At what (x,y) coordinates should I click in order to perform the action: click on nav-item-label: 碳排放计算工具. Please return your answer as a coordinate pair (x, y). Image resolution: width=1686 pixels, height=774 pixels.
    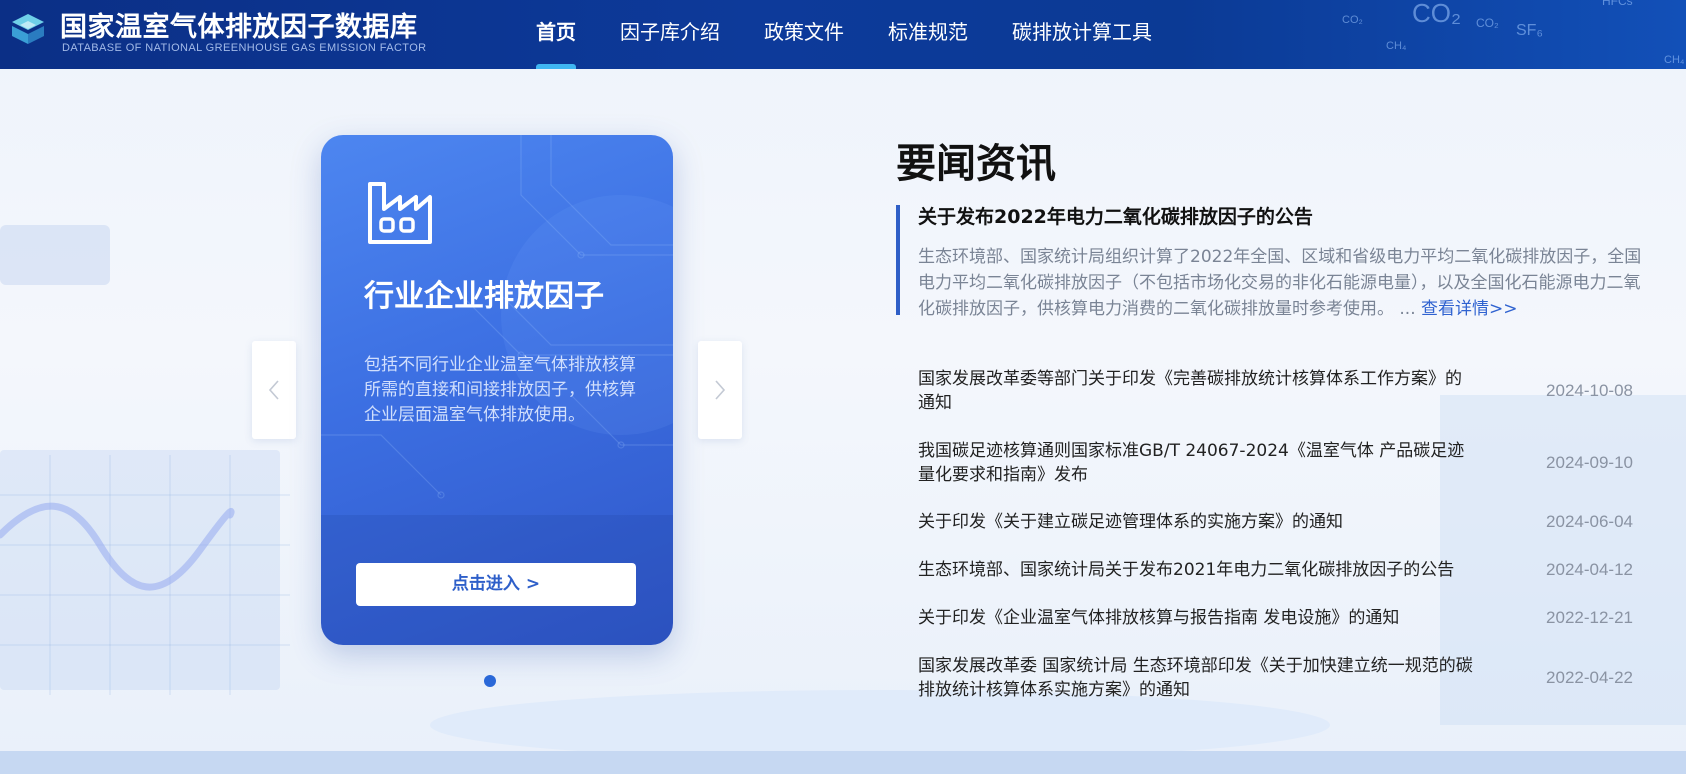
    Looking at the image, I should click on (1082, 32).